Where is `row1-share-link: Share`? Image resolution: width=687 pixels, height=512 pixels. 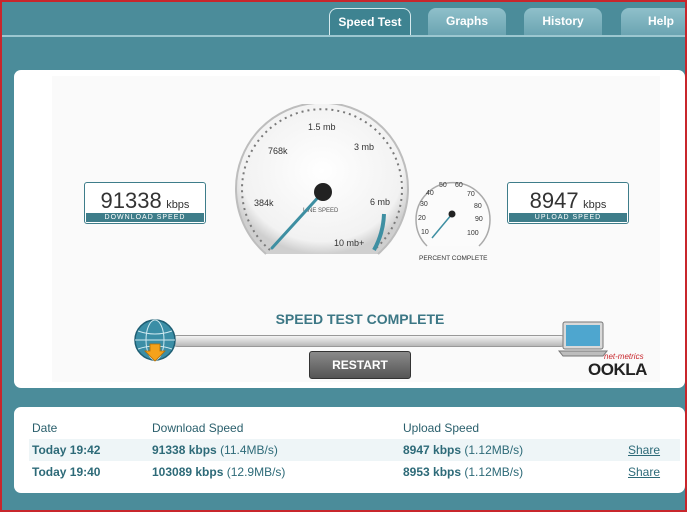
row1-share-link: Share is located at coordinates (644, 450).